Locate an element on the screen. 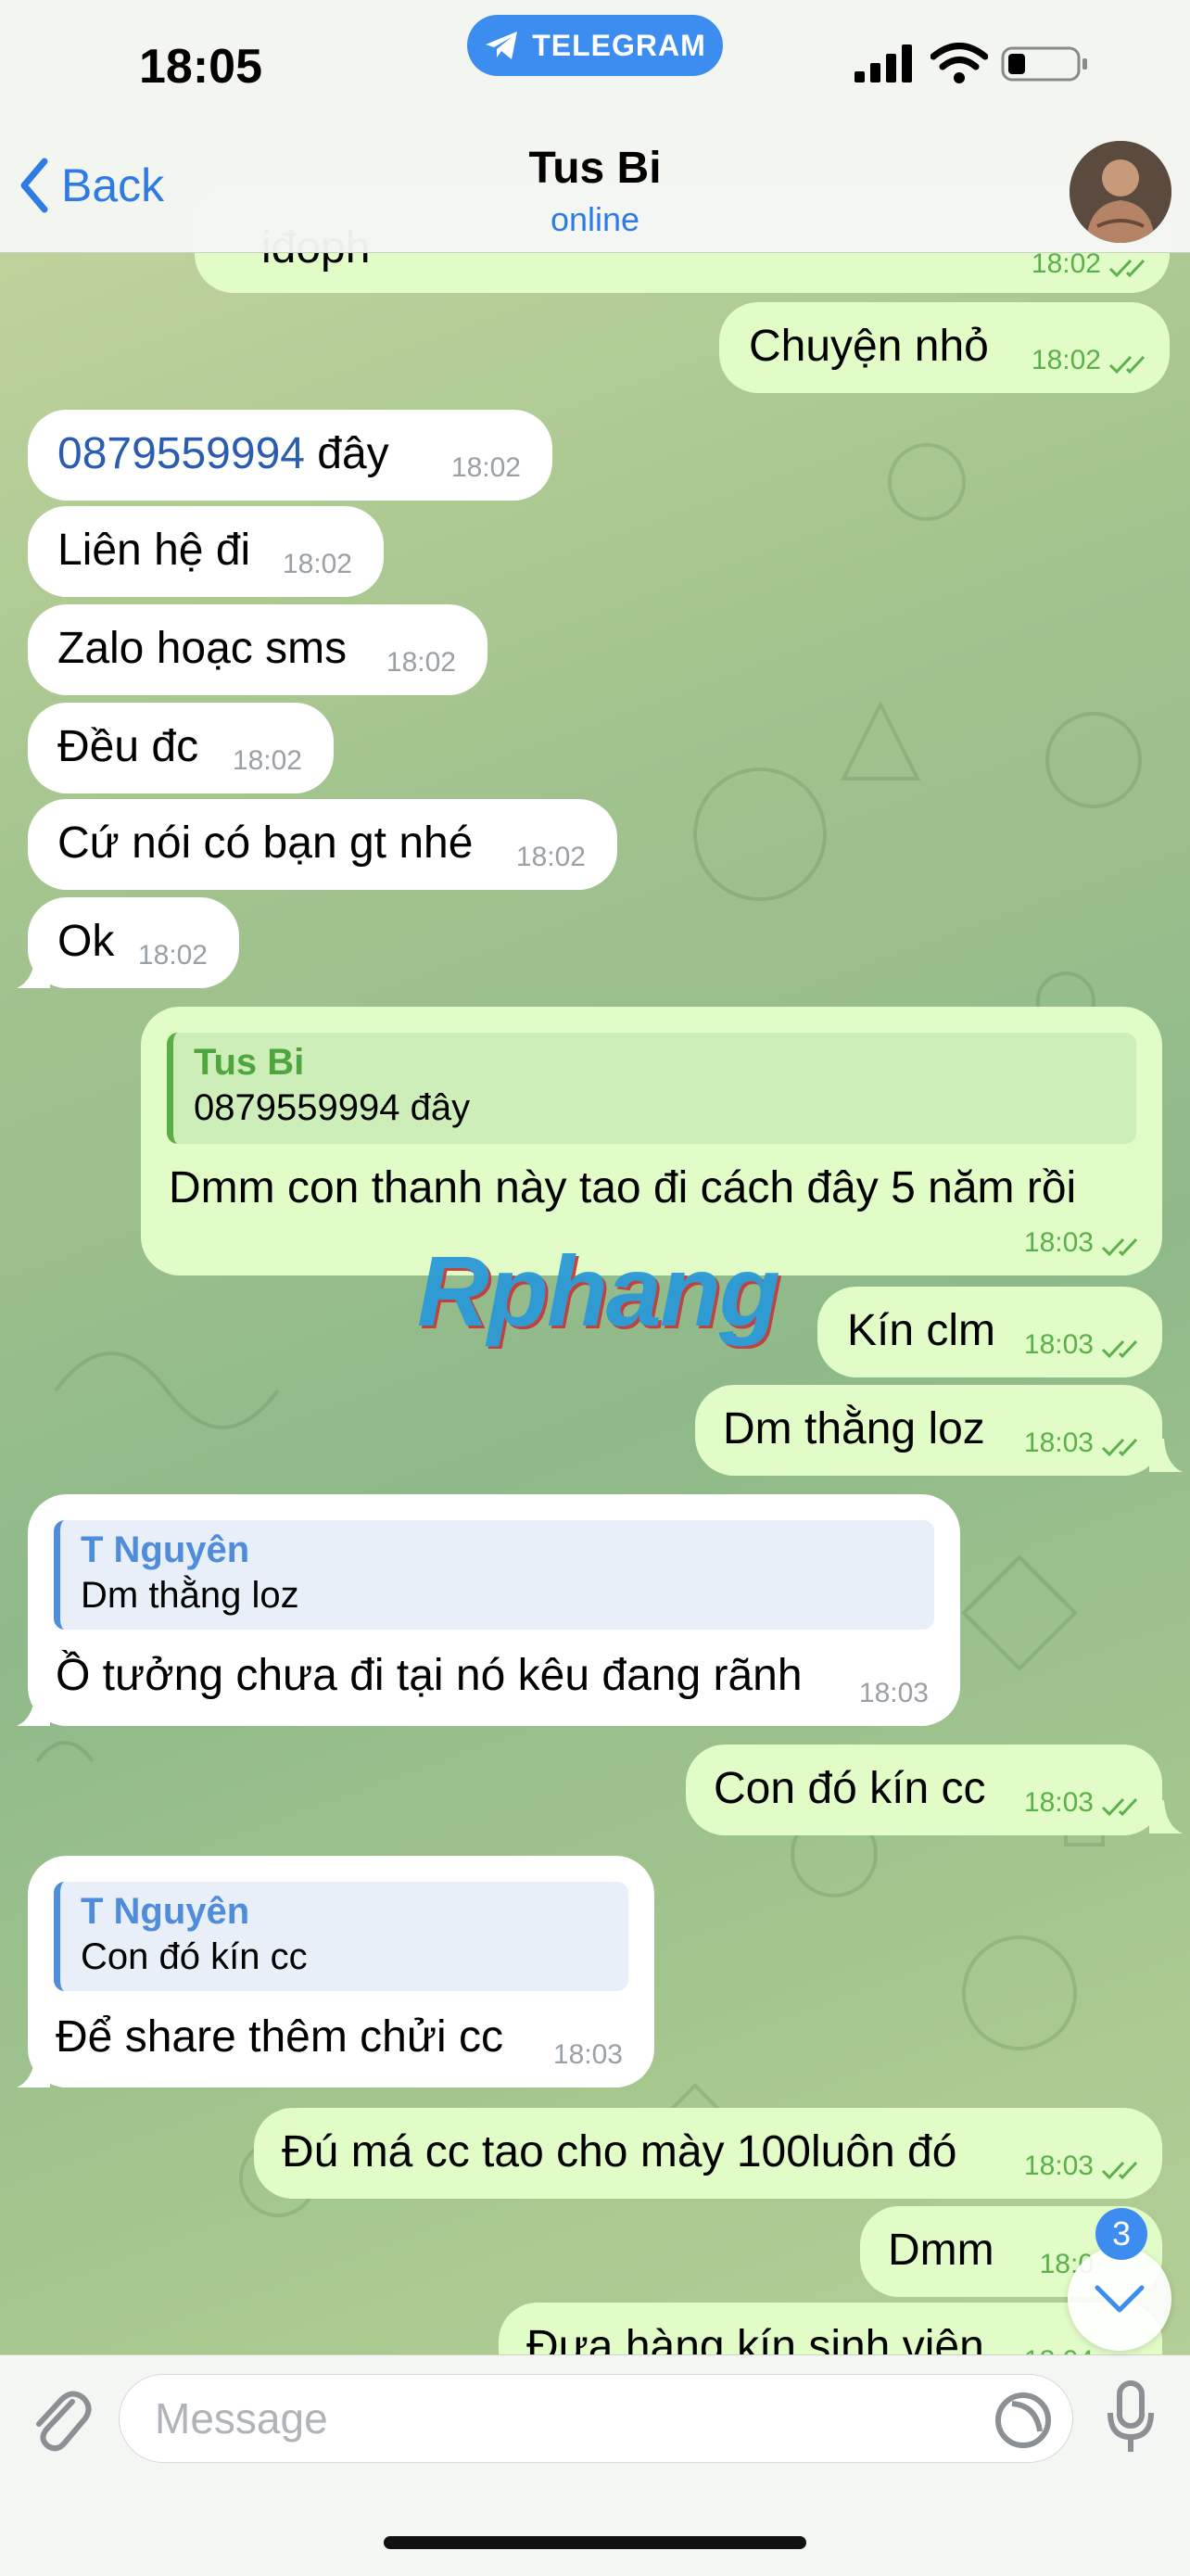 The height and width of the screenshot is (2576, 1190). message-bubble-outgoing: Con đó kín cc 18:03 is located at coordinates (924, 1790).